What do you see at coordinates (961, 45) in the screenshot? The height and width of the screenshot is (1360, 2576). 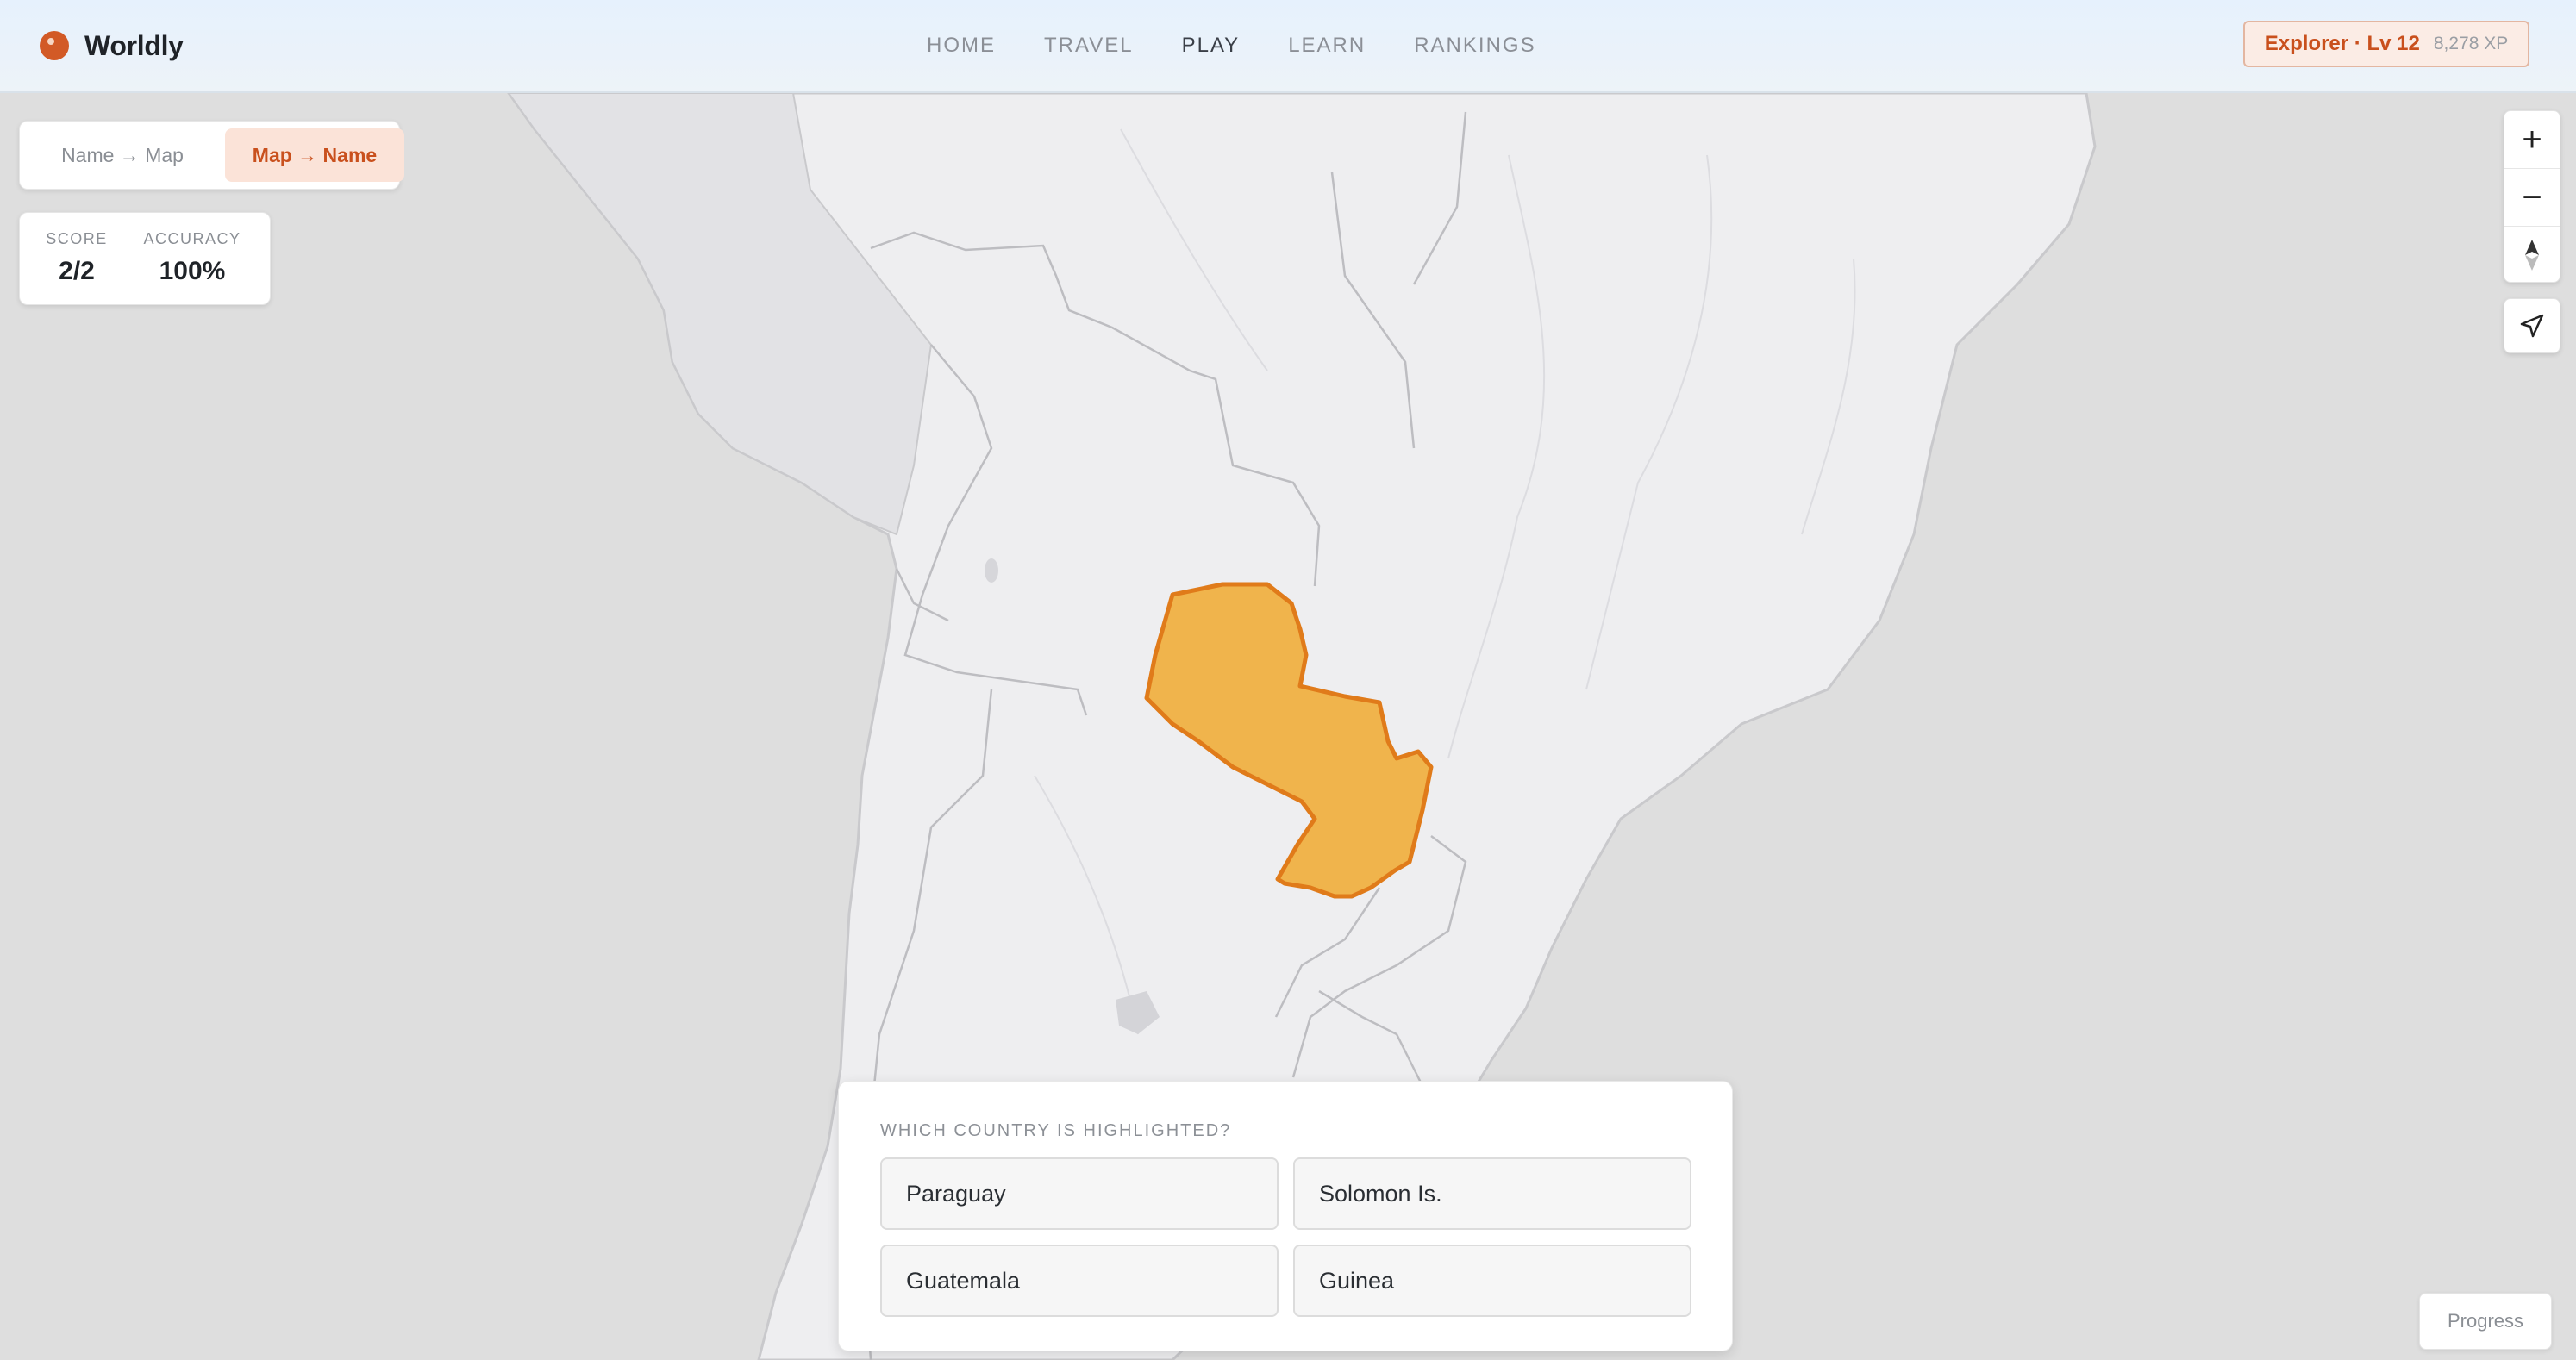 I see `nav-home: HOME` at bounding box center [961, 45].